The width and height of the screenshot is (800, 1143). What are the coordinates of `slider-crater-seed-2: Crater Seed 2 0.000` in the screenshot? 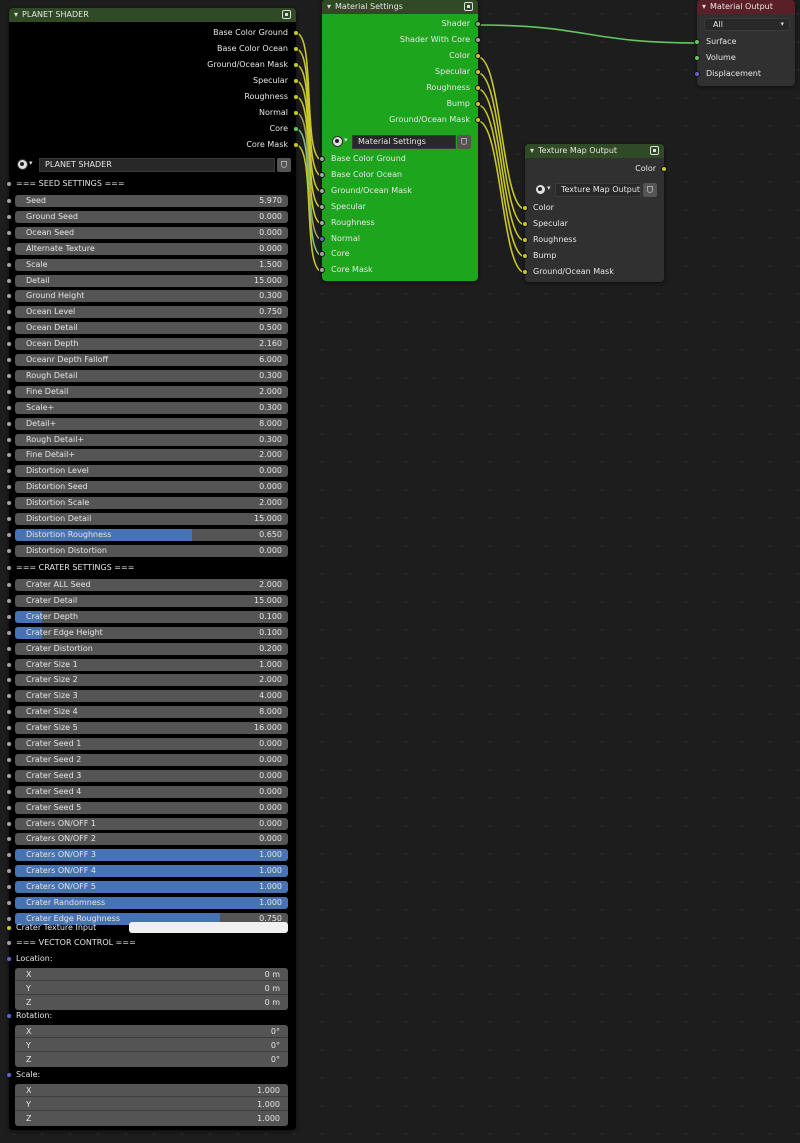 It's located at (151, 759).